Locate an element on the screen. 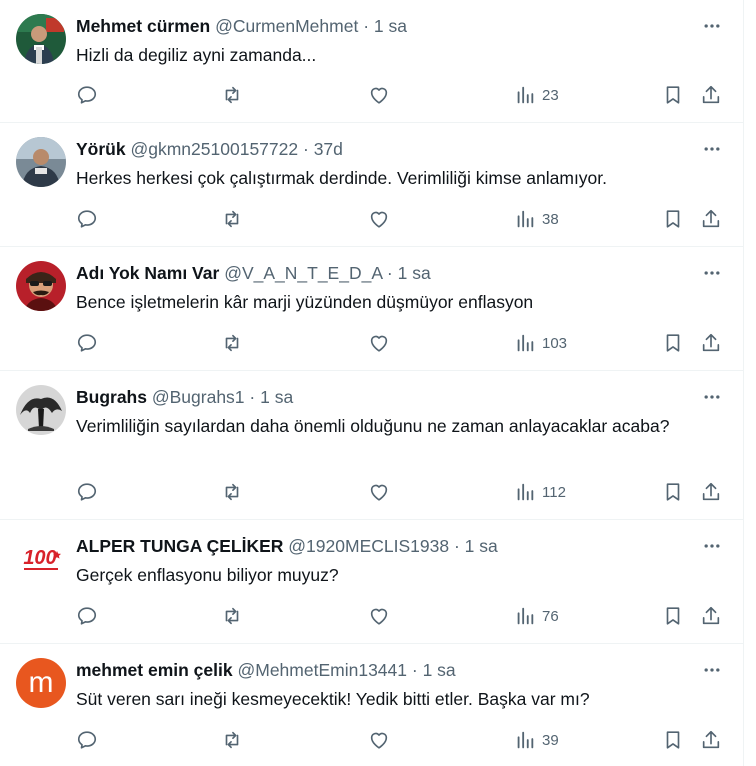 This screenshot has height=766, width=756. action-bar: 103 is located at coordinates (398, 343).